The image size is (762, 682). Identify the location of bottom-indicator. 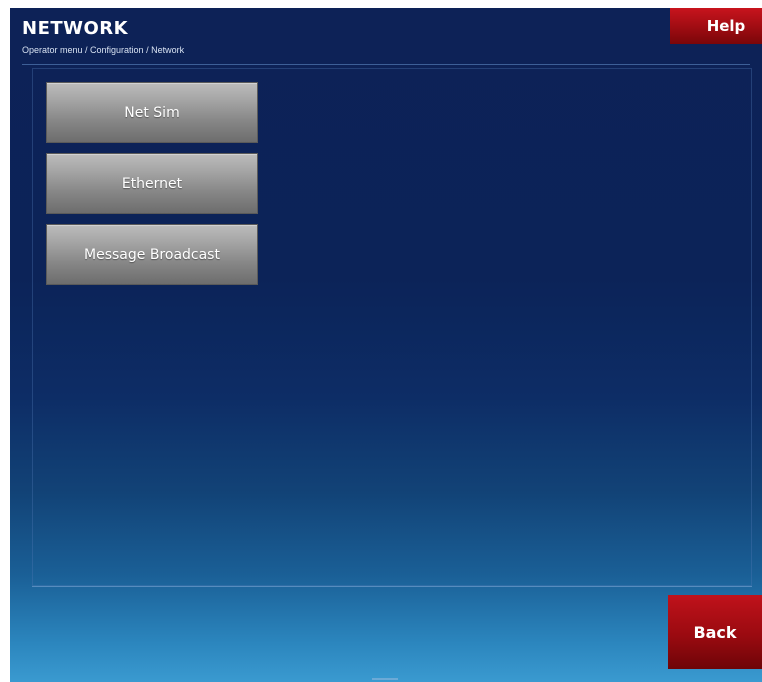
(385, 679).